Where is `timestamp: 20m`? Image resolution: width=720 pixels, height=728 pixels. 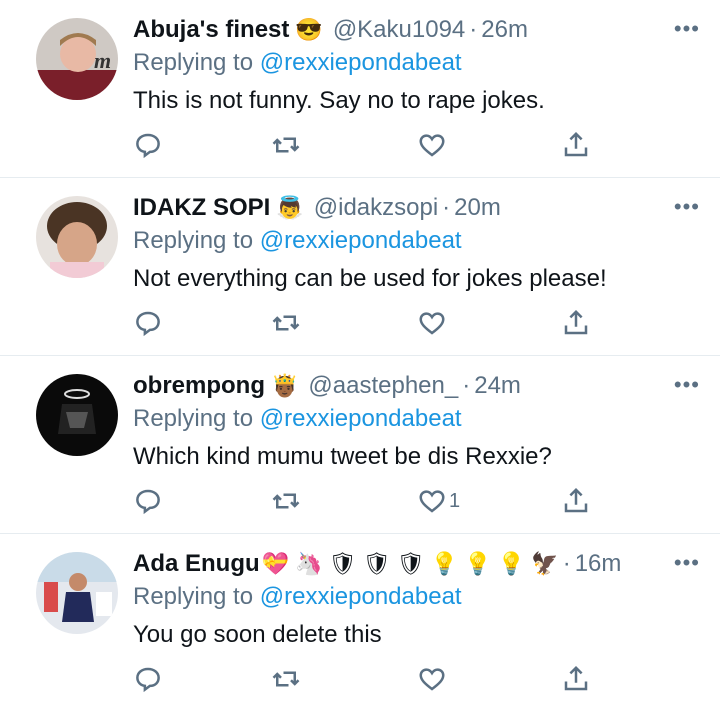
timestamp: 20m is located at coordinates (477, 208).